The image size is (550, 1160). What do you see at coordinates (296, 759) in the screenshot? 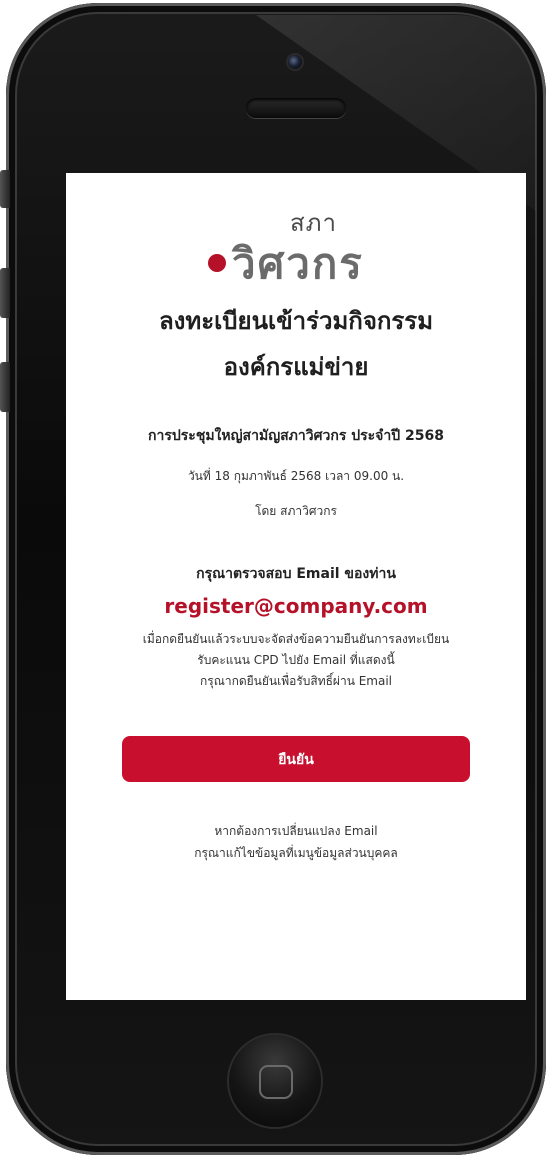
I see `confirm-button: ยืนยัน` at bounding box center [296, 759].